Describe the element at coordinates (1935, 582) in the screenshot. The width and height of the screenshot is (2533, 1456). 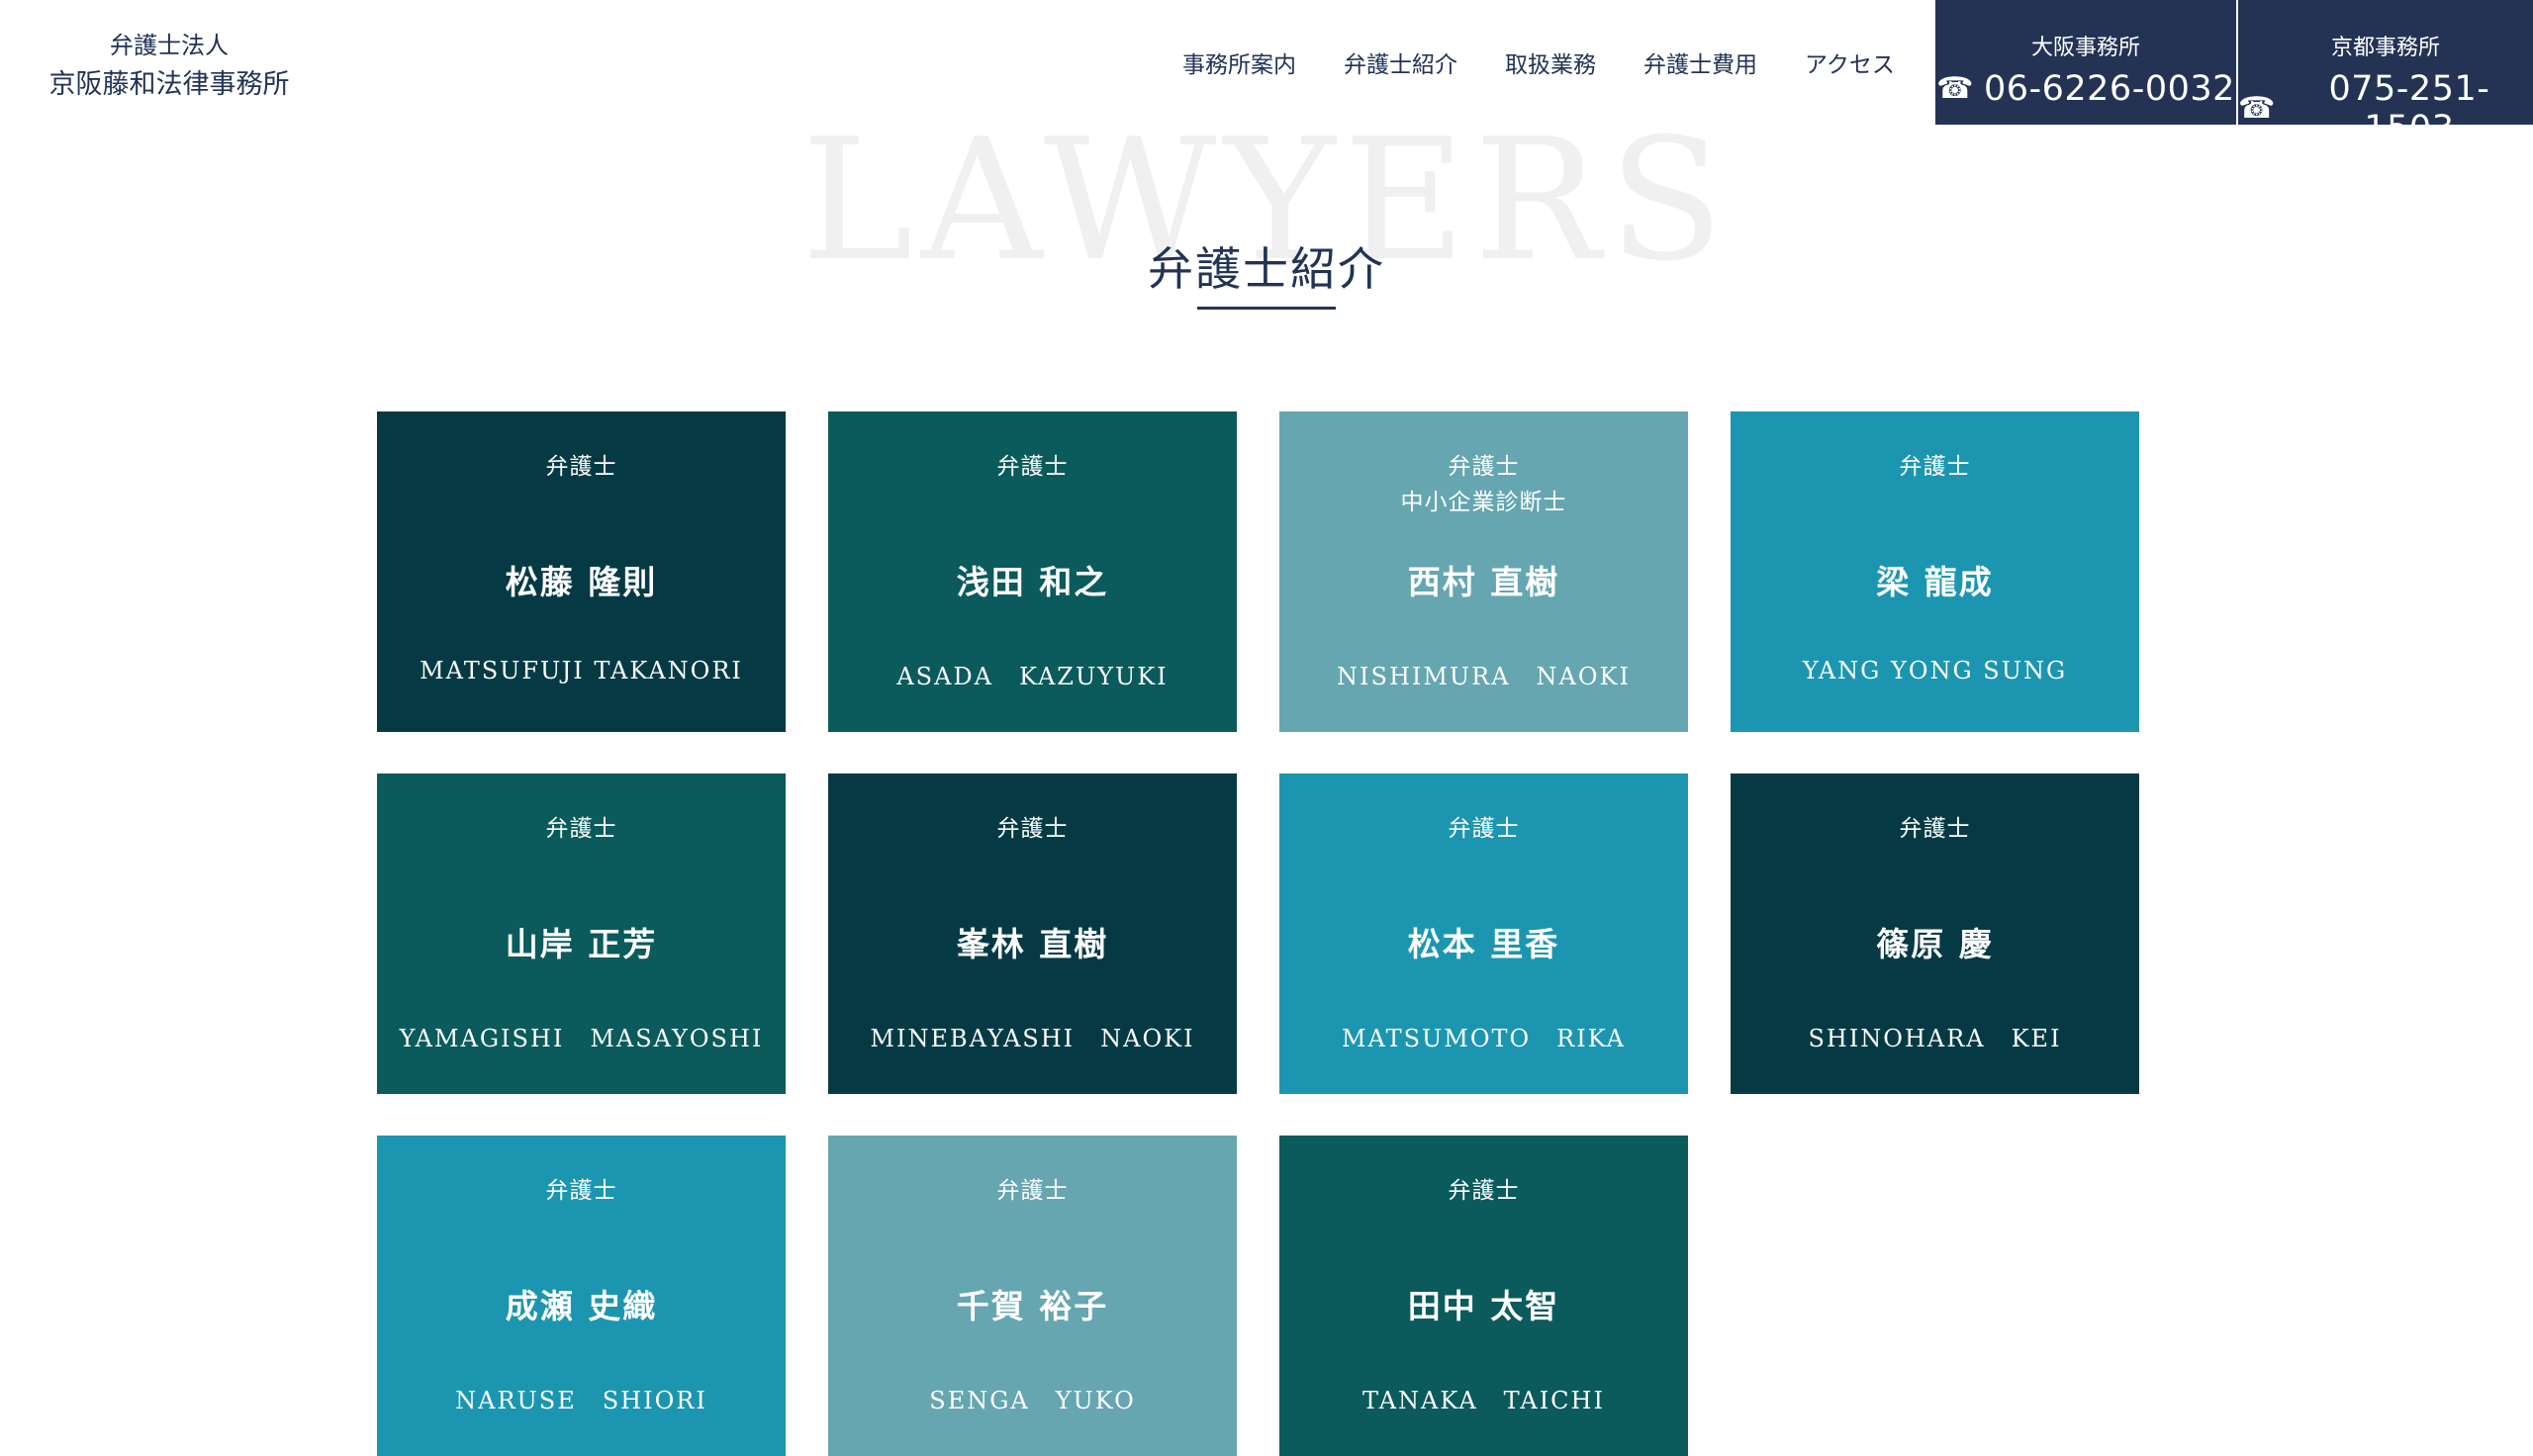
I see `lawyer-name-jp: 梁 龍成` at that location.